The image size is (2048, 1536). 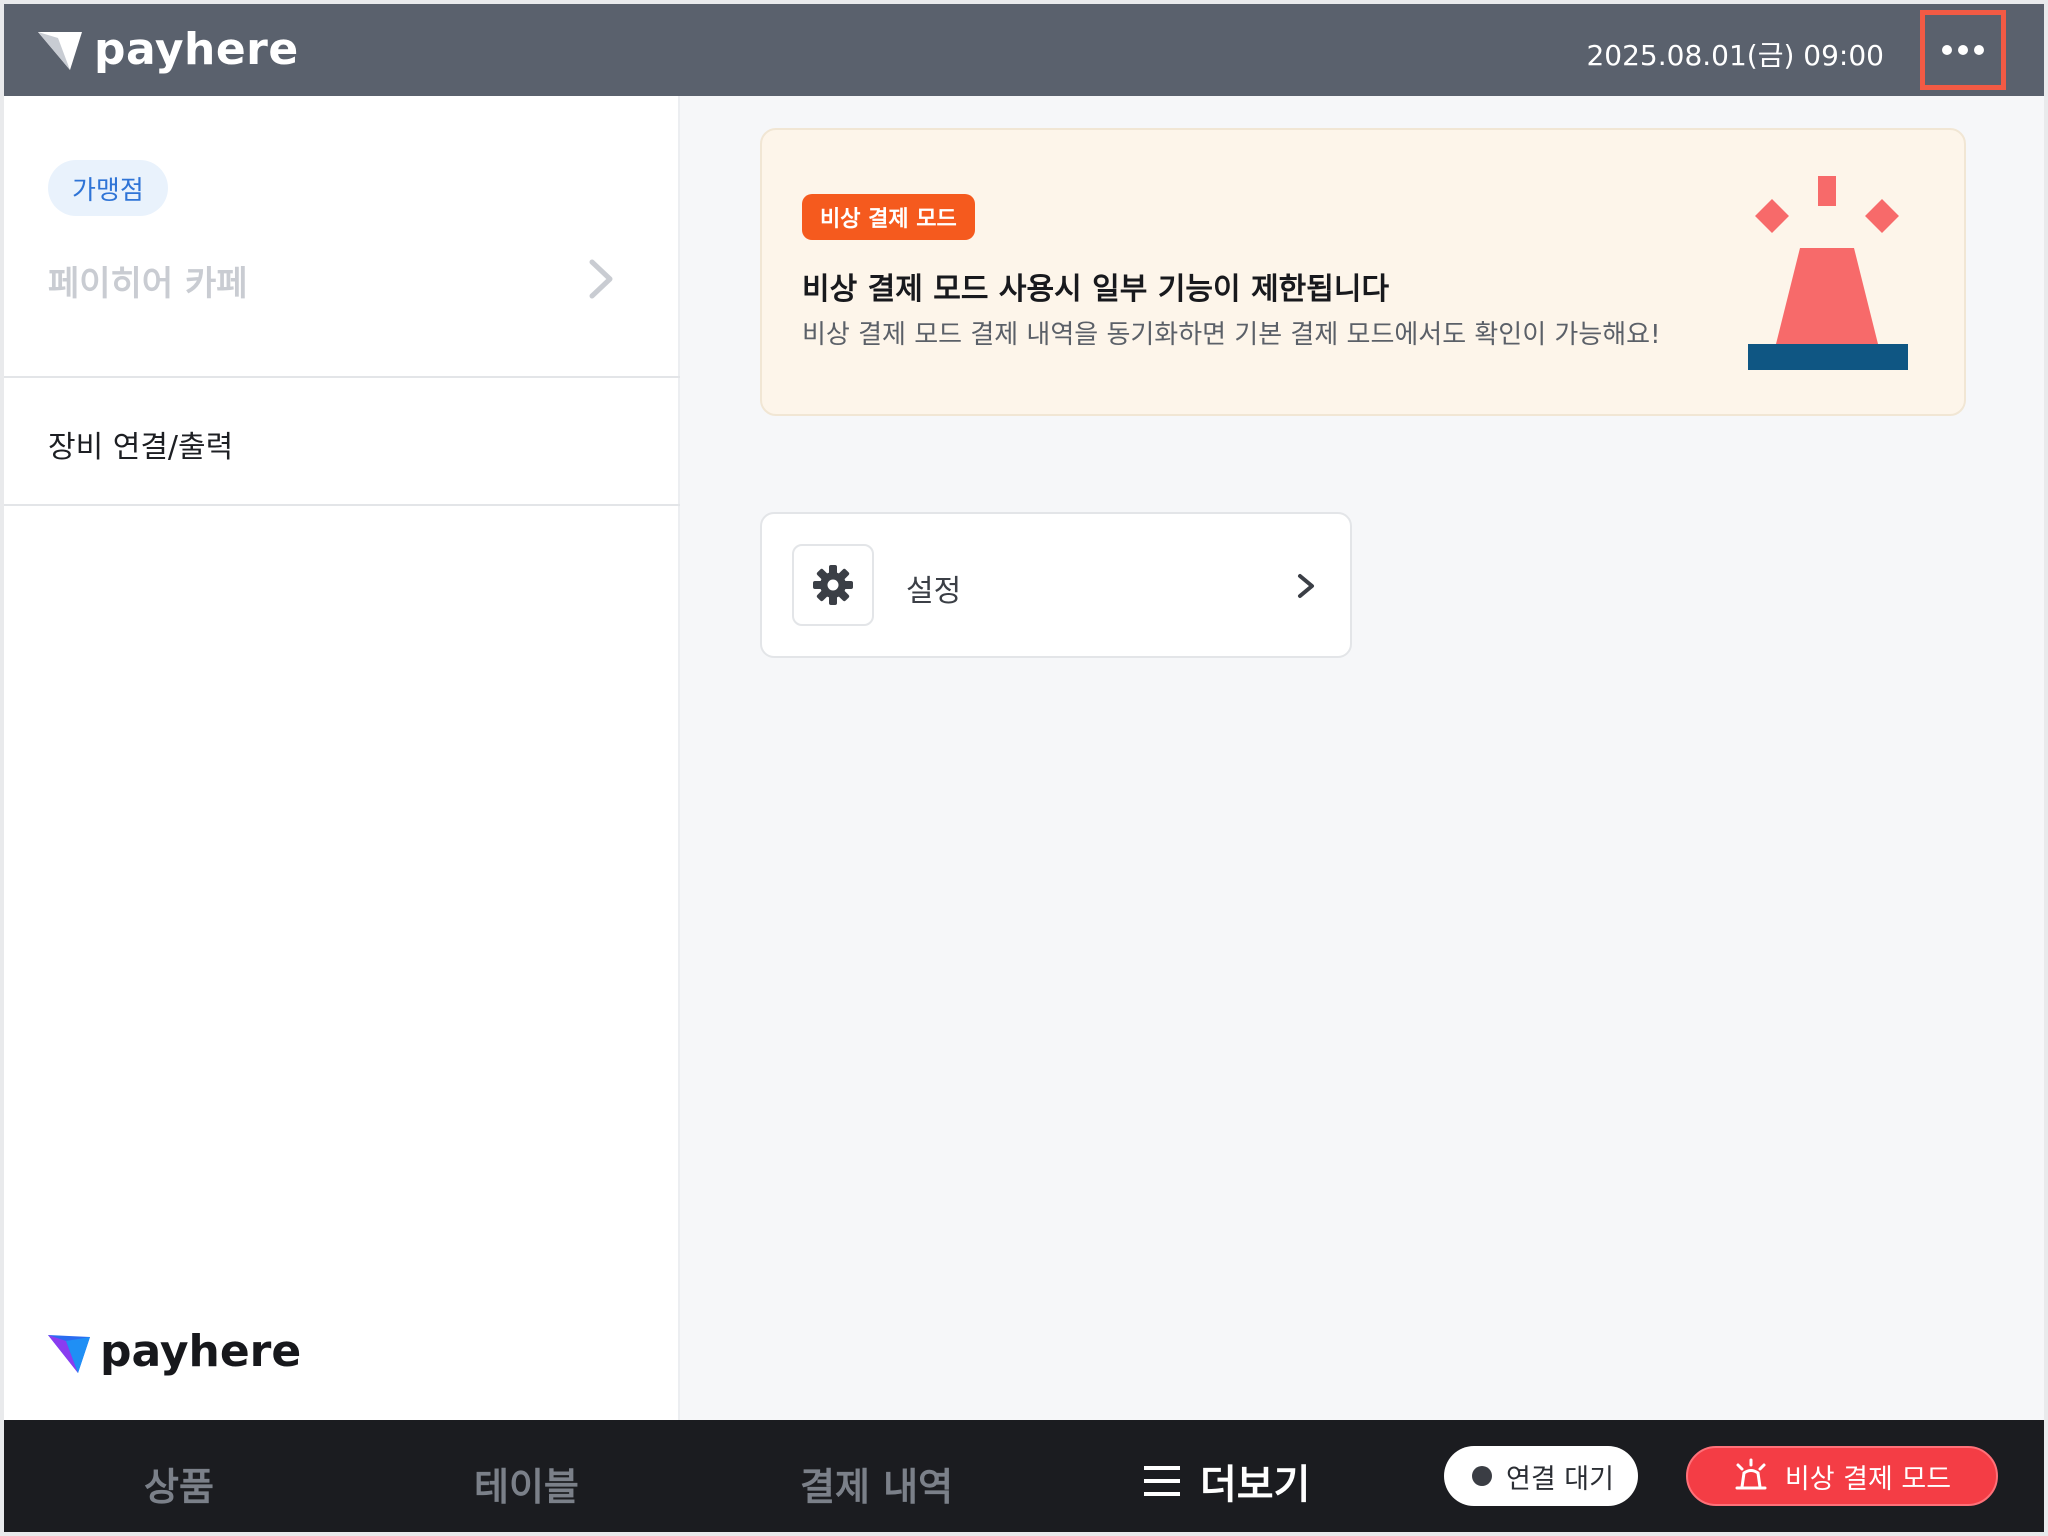 I want to click on gear-icon, so click(x=833, y=585).